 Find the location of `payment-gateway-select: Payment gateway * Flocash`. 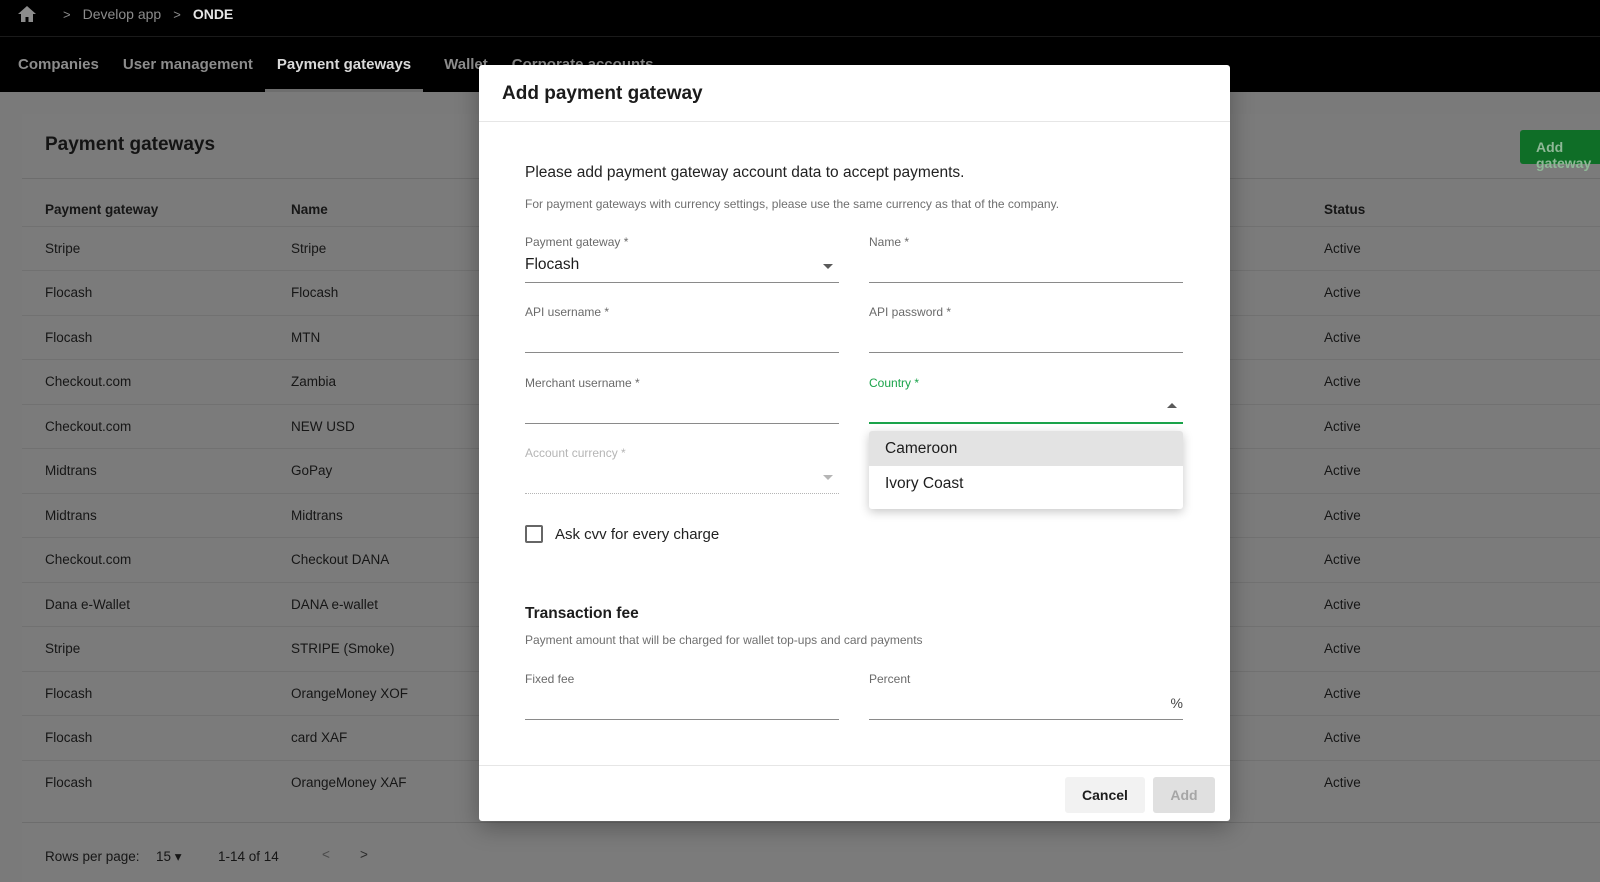

payment-gateway-select: Payment gateway * Flocash is located at coordinates (682, 259).